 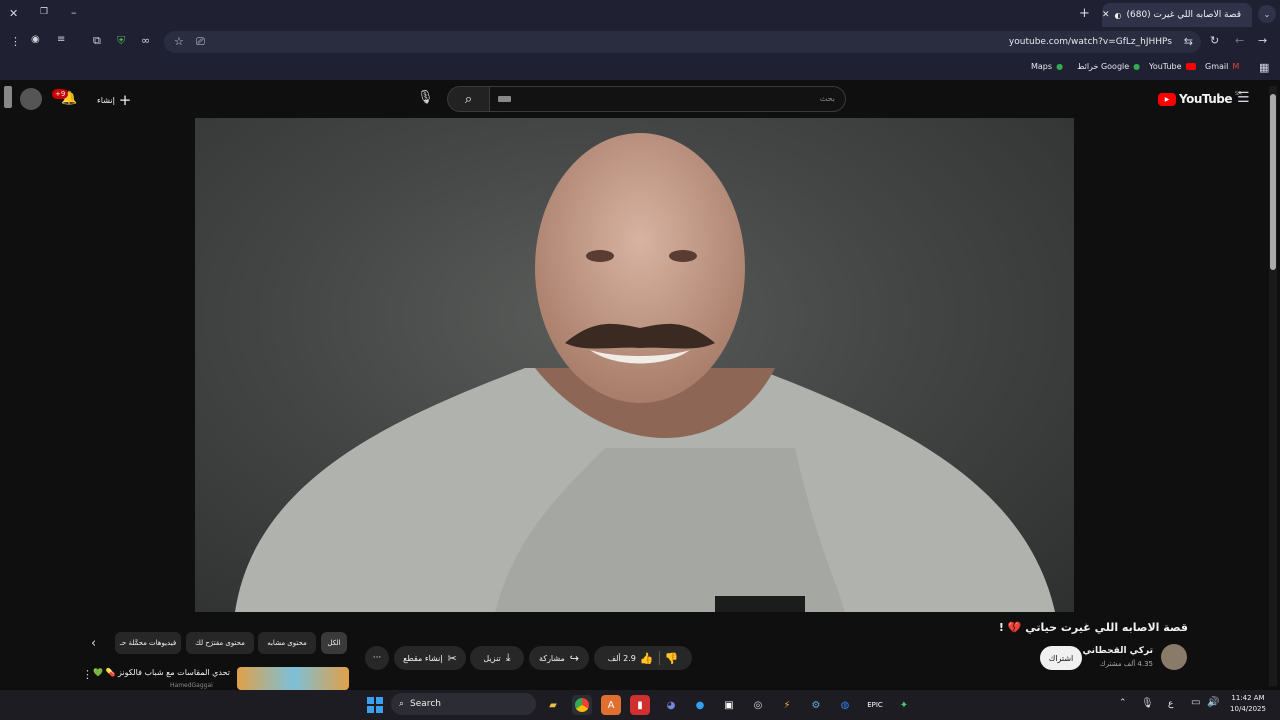 What do you see at coordinates (1239, 40) in the screenshot?
I see `back-icon: ←` at bounding box center [1239, 40].